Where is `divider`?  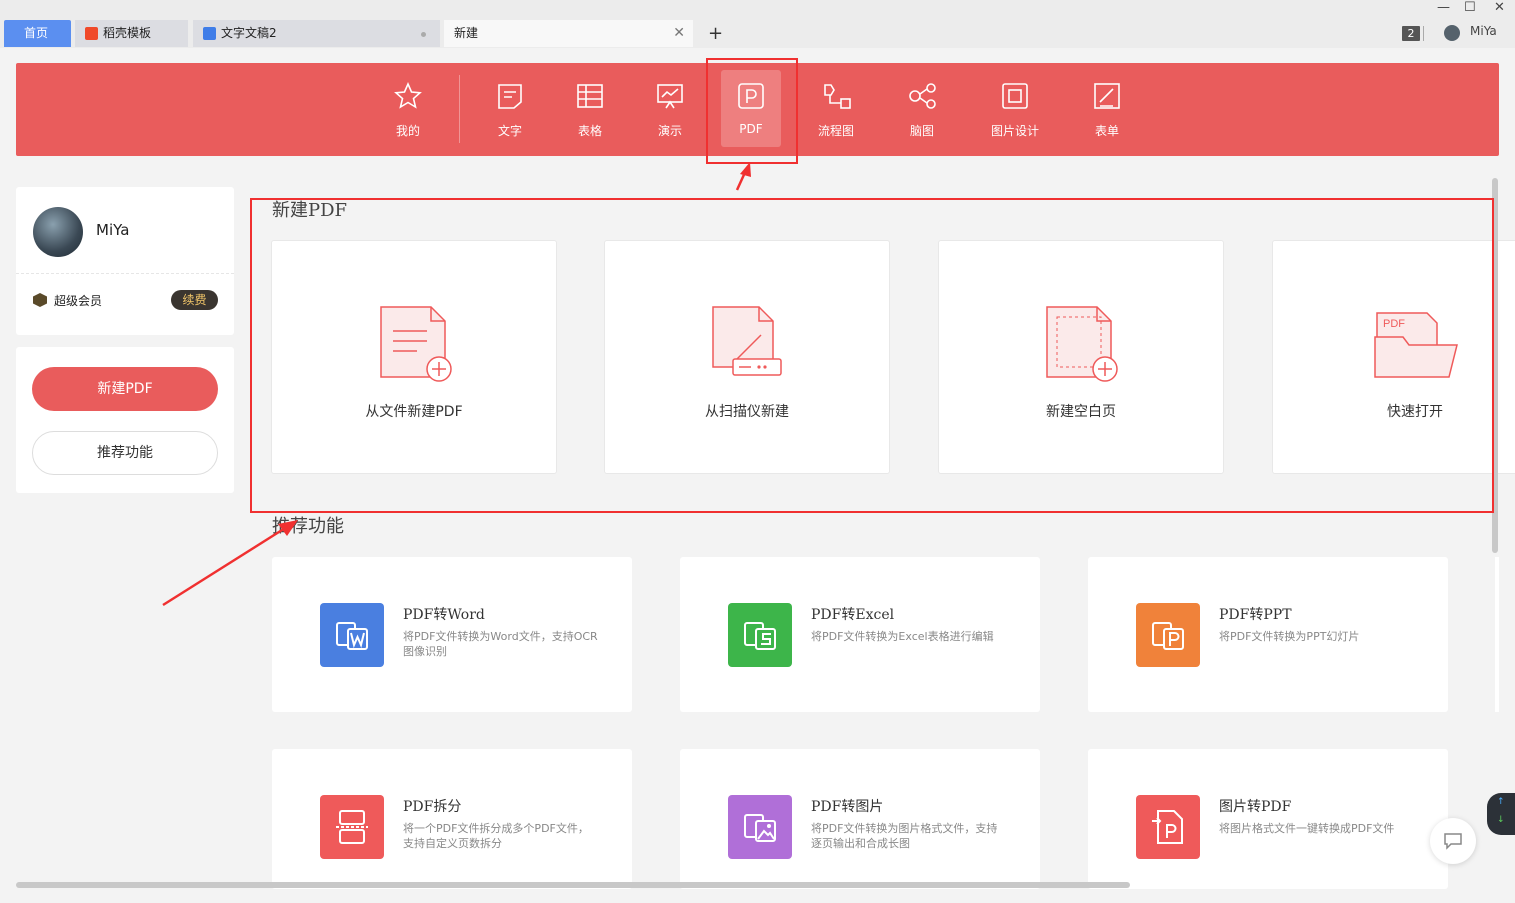 divider is located at coordinates (1423, 33).